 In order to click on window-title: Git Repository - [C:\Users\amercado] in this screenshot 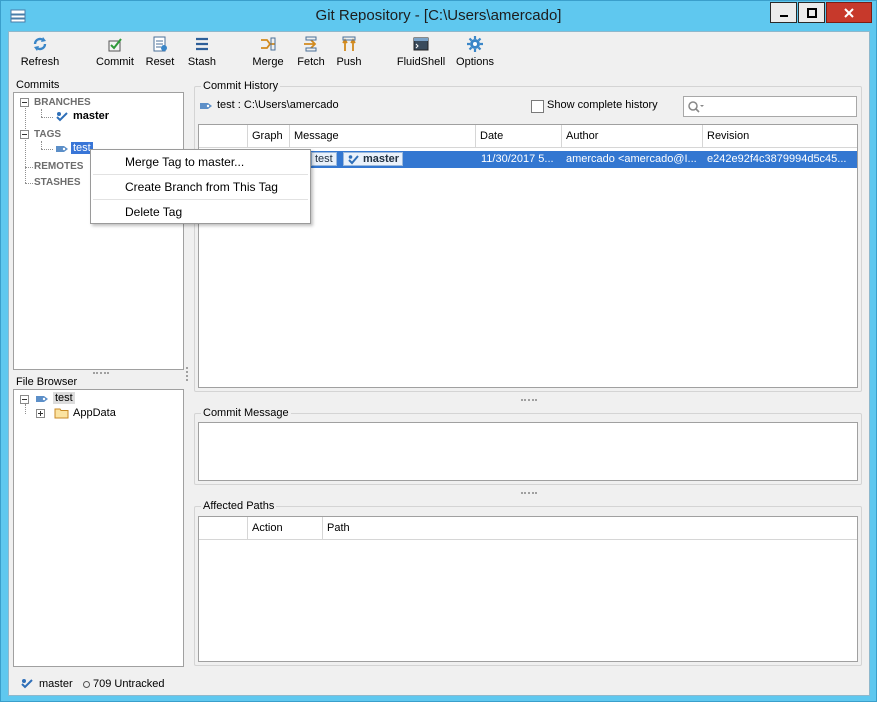, I will do `click(438, 15)`.